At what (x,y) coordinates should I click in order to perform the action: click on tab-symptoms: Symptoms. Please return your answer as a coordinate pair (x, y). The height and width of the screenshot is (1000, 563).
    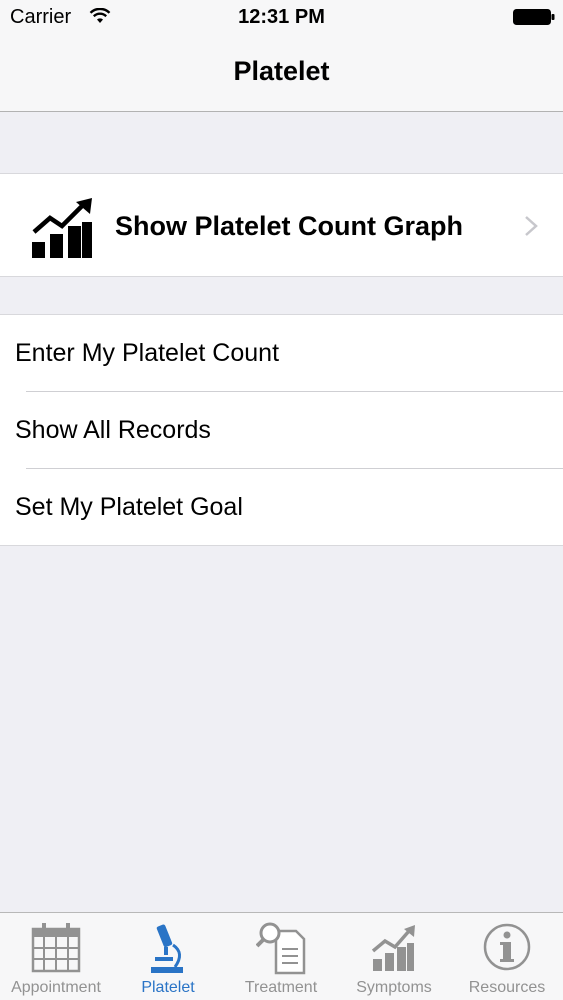
    Looking at the image, I should click on (394, 956).